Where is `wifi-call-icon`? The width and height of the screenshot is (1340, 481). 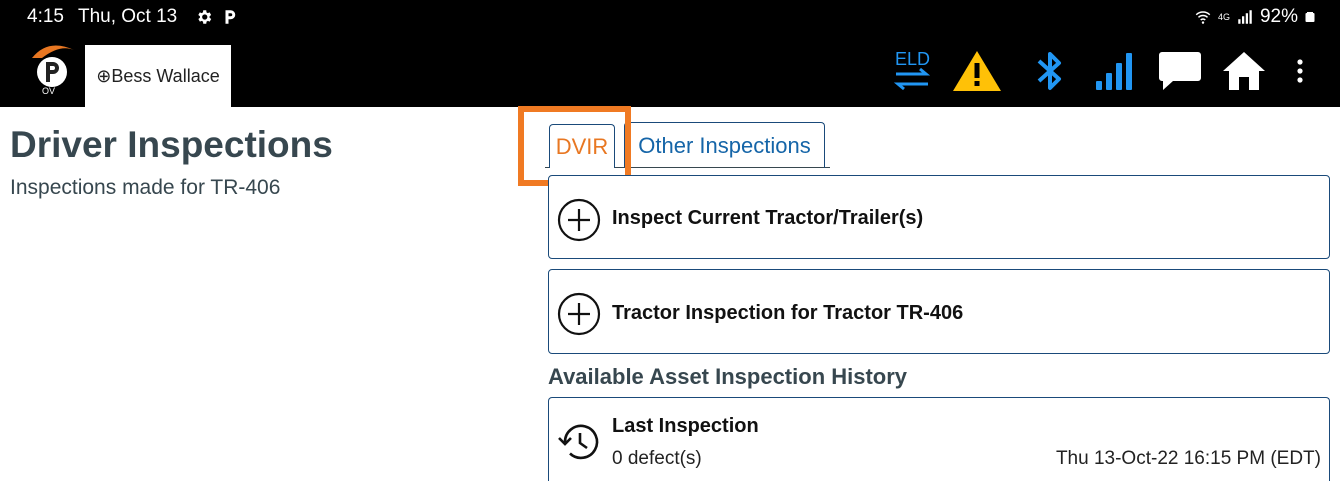
wifi-call-icon is located at coordinates (1203, 17).